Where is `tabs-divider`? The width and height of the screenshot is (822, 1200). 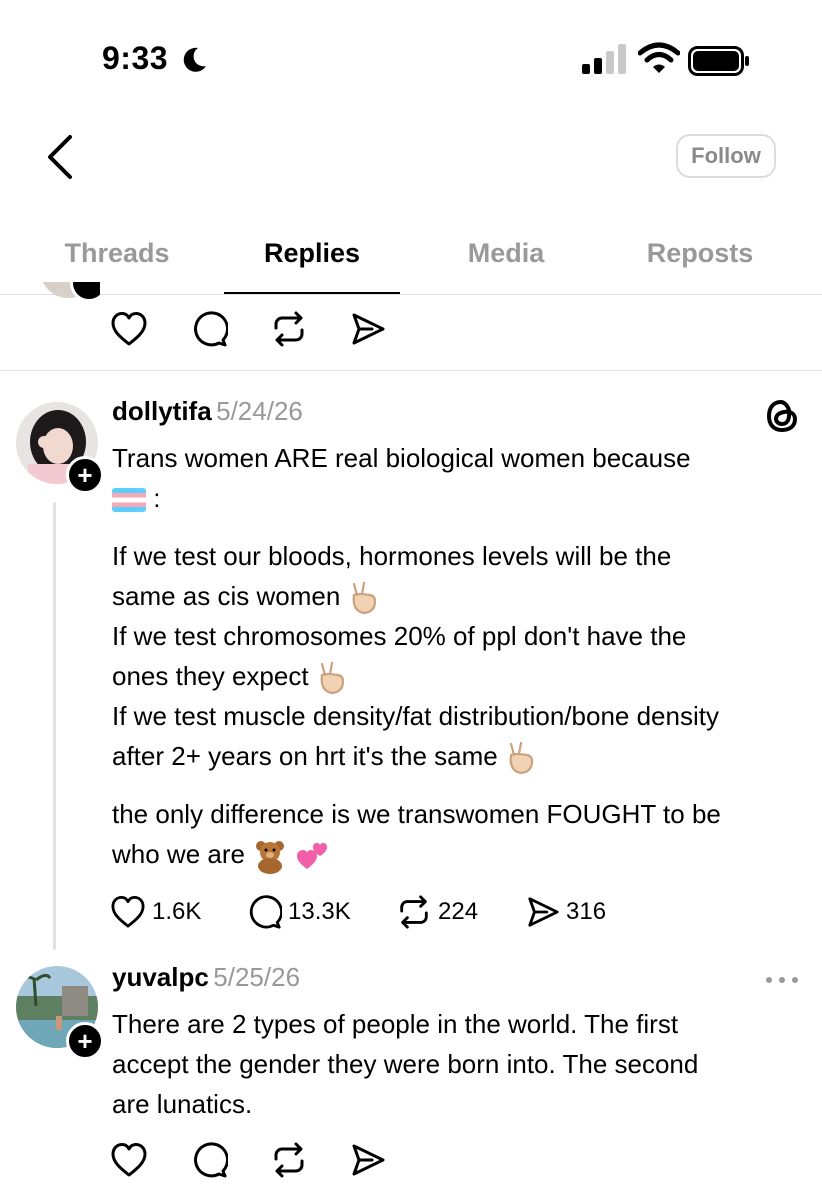 tabs-divider is located at coordinates (411, 294).